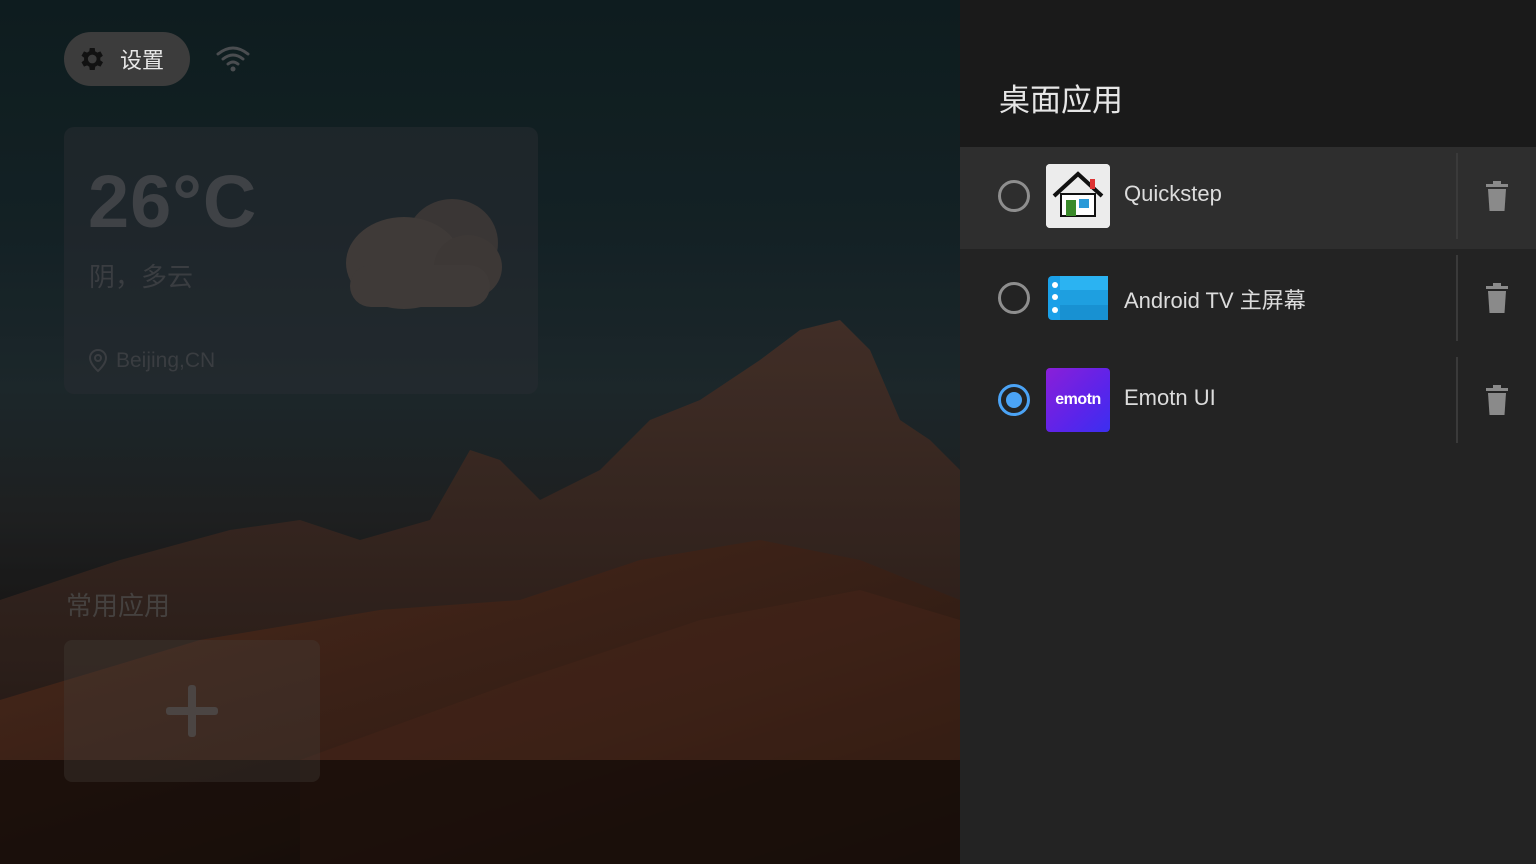  I want to click on app-name: Android TV 主屏幕, so click(1215, 300).